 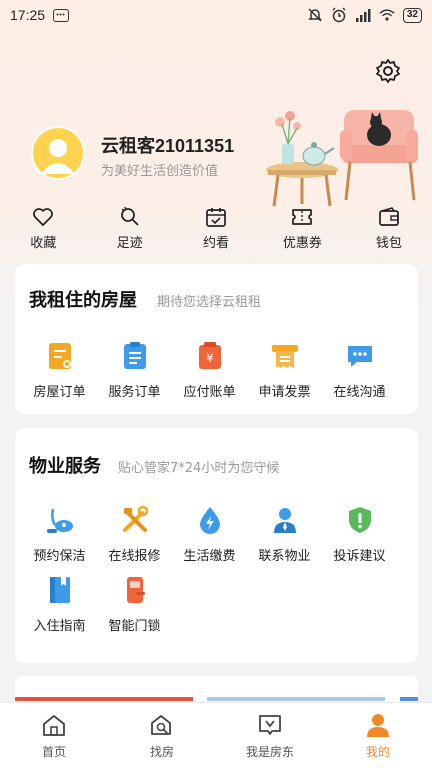 What do you see at coordinates (134, 392) in the screenshot?
I see `grid-item-label: 服务订单` at bounding box center [134, 392].